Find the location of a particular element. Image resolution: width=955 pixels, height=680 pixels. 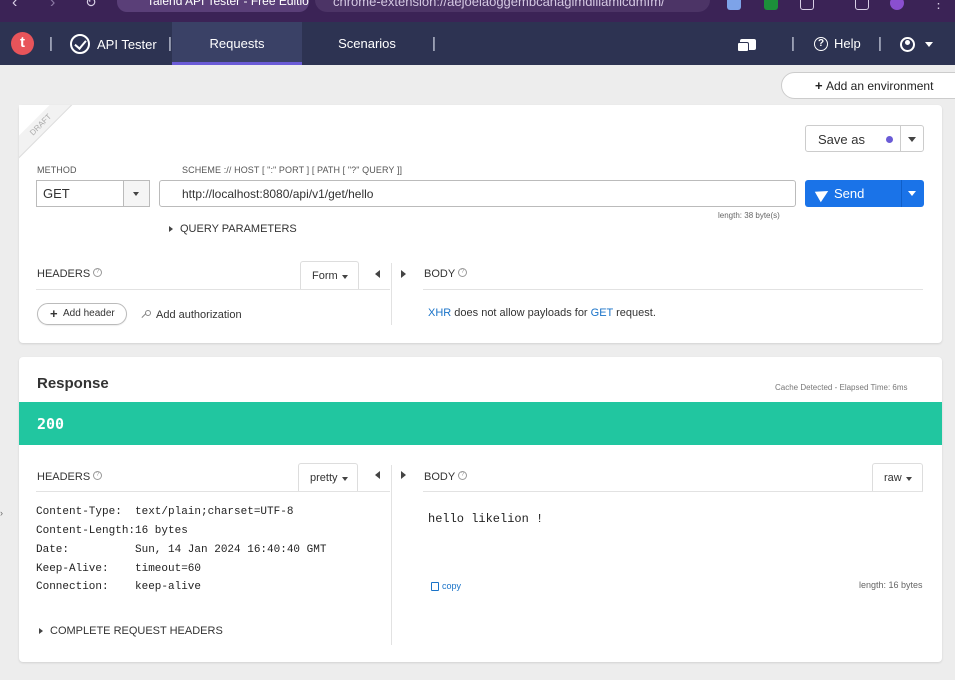

paper-plane-icon is located at coordinates (823, 194).